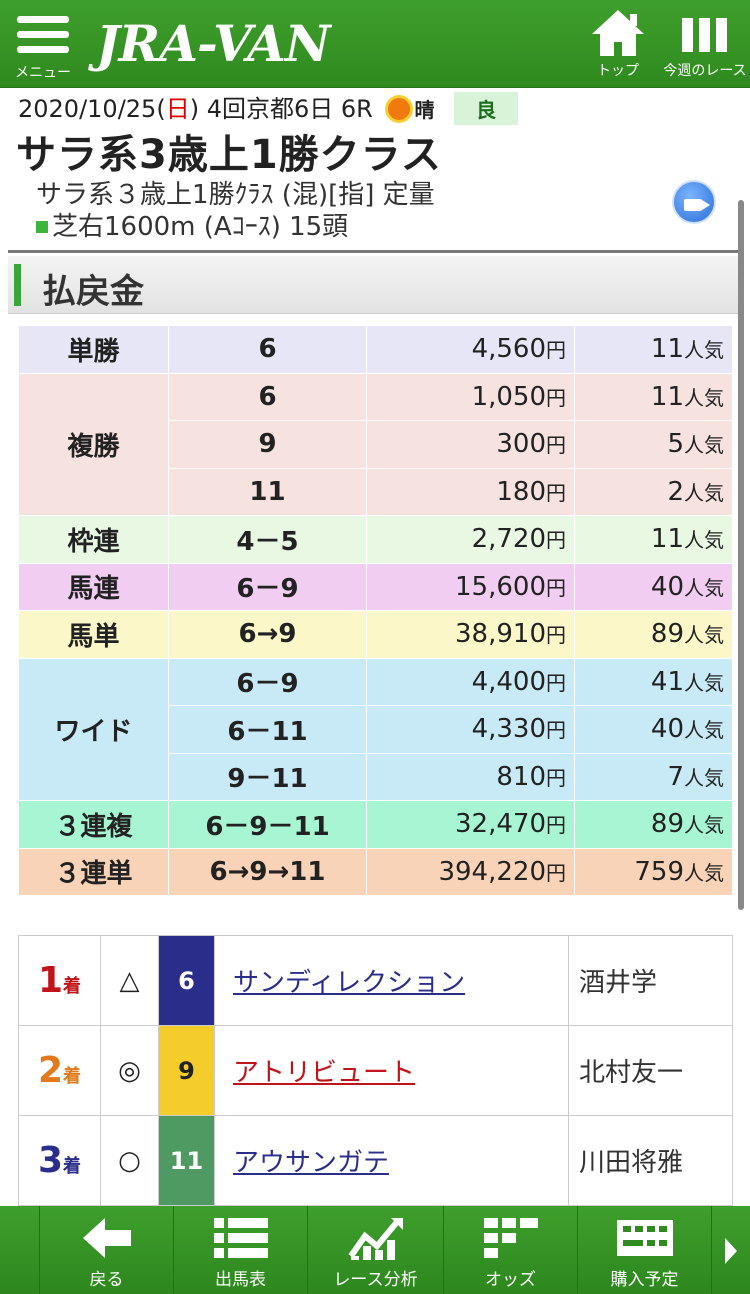 Image resolution: width=750 pixels, height=1294 pixels. What do you see at coordinates (424, 110) in the screenshot?
I see `weather-text: 晴` at bounding box center [424, 110].